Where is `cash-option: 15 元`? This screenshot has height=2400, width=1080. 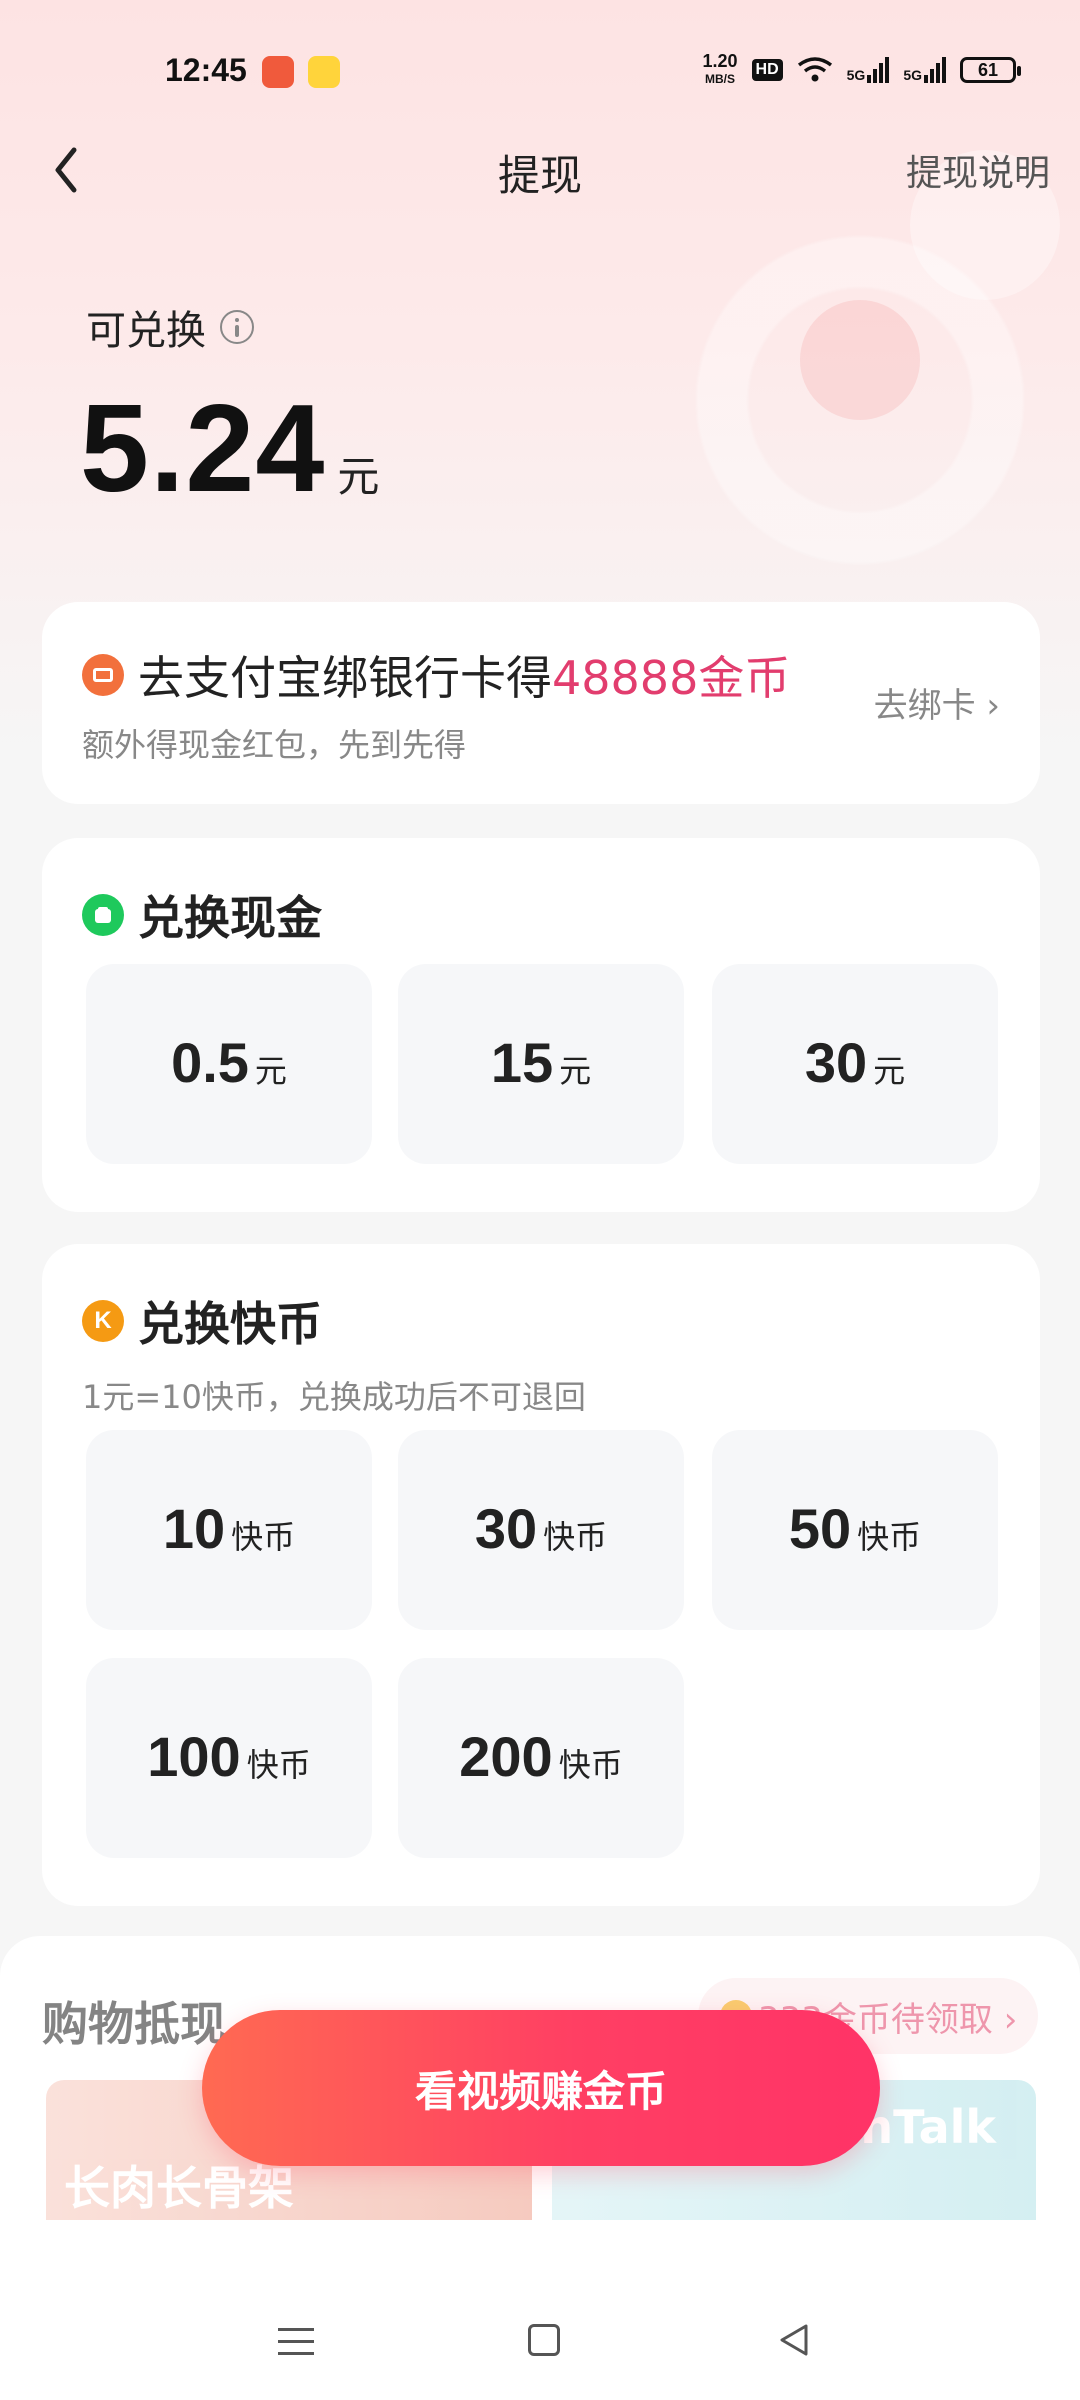 cash-option: 15 元 is located at coordinates (541, 1064).